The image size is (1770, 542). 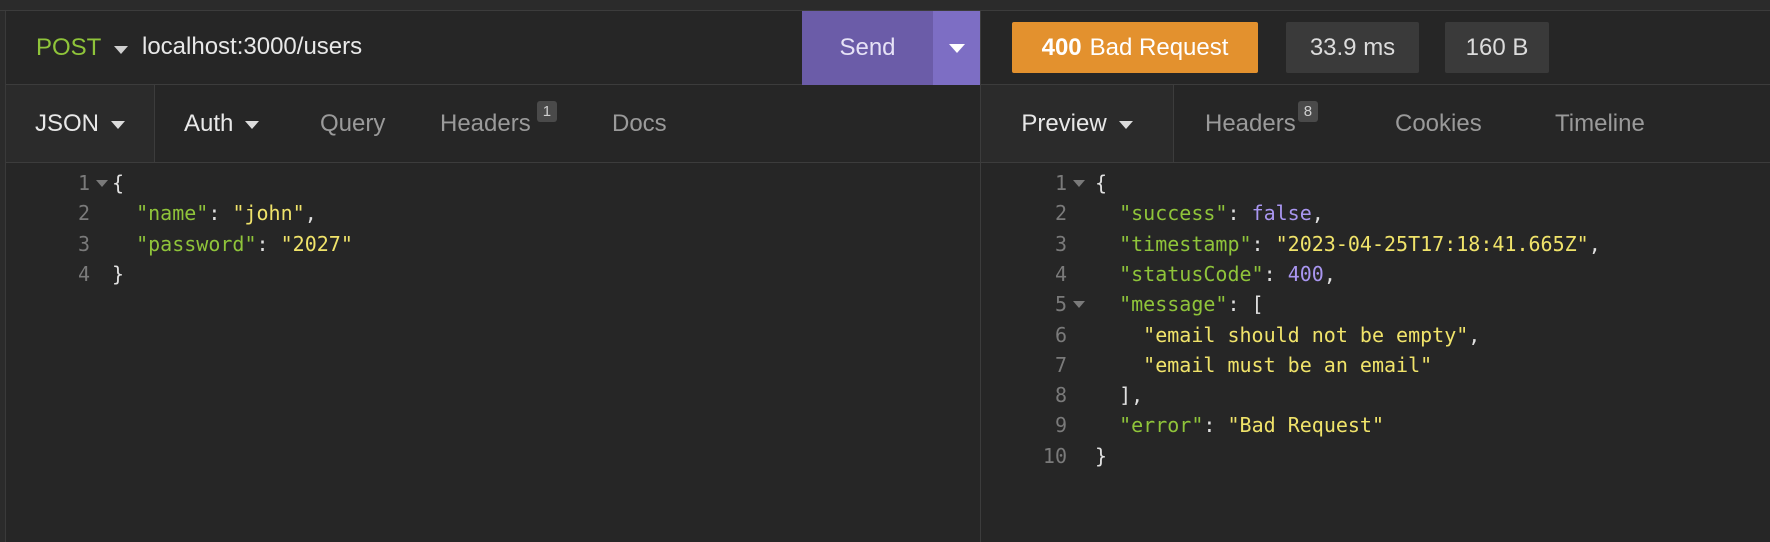 What do you see at coordinates (1185, 243) in the screenshot?
I see `code-token: "timestamp"` at bounding box center [1185, 243].